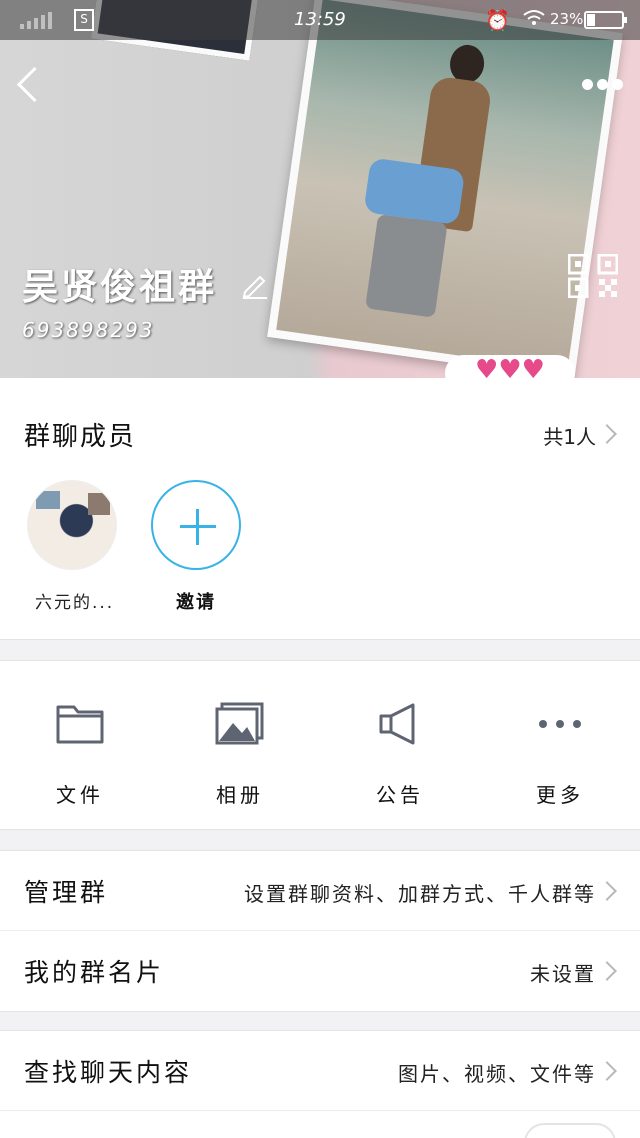 This screenshot has height=1138, width=640. What do you see at coordinates (80, 724) in the screenshot?
I see `folder-icon` at bounding box center [80, 724].